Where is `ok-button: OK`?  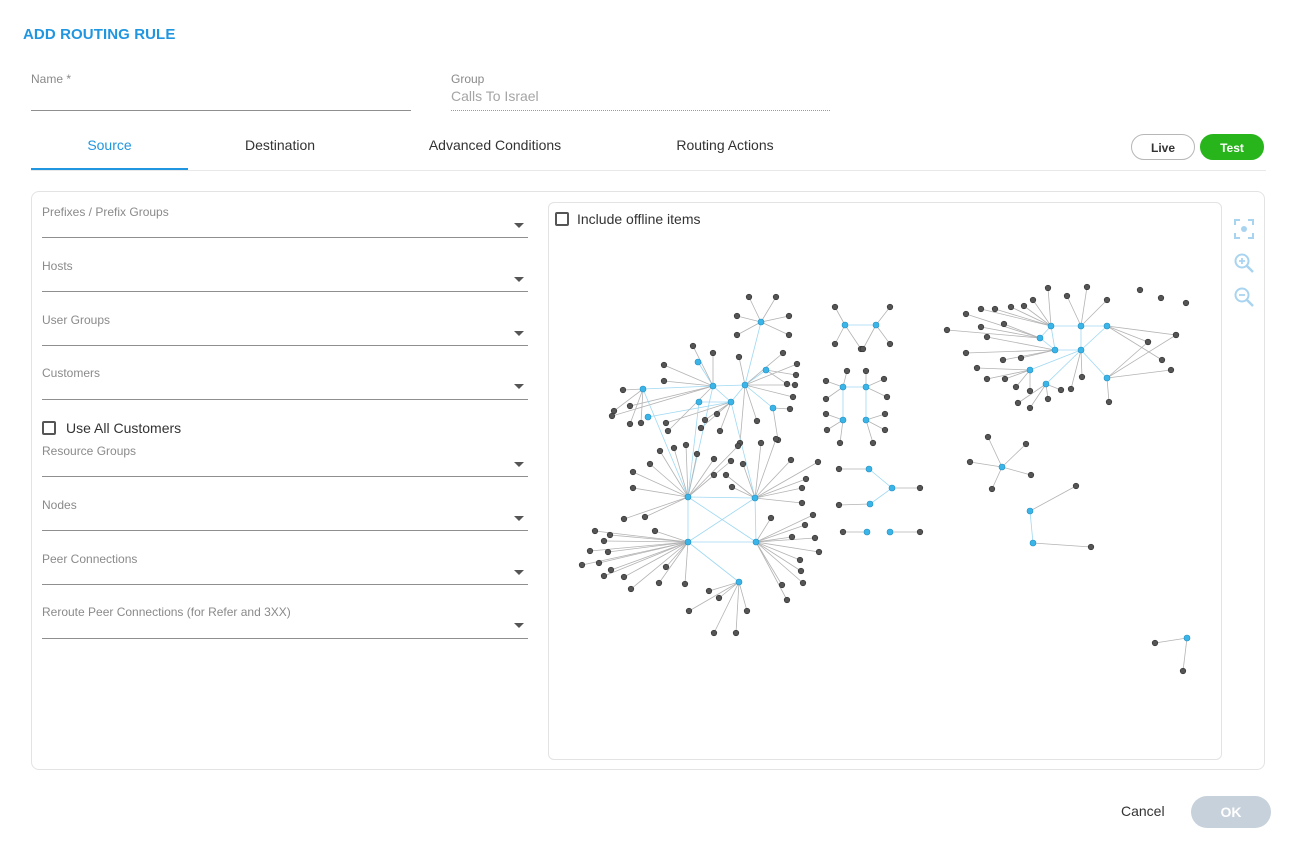
ok-button: OK is located at coordinates (1231, 812).